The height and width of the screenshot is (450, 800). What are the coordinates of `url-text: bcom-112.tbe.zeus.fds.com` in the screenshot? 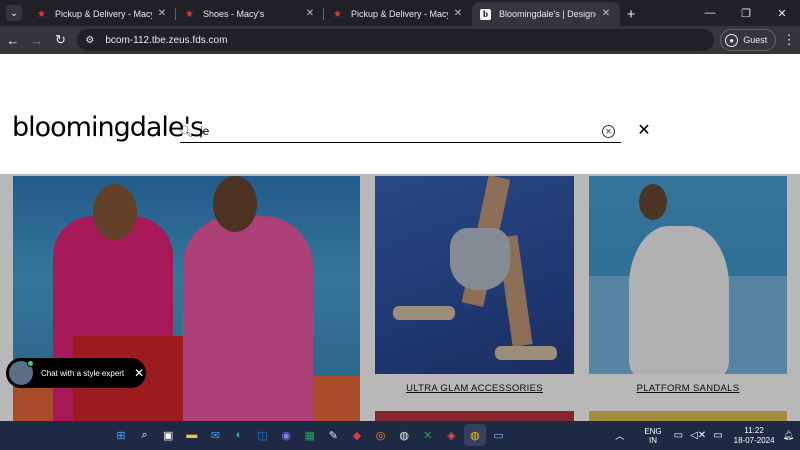 It's located at (166, 40).